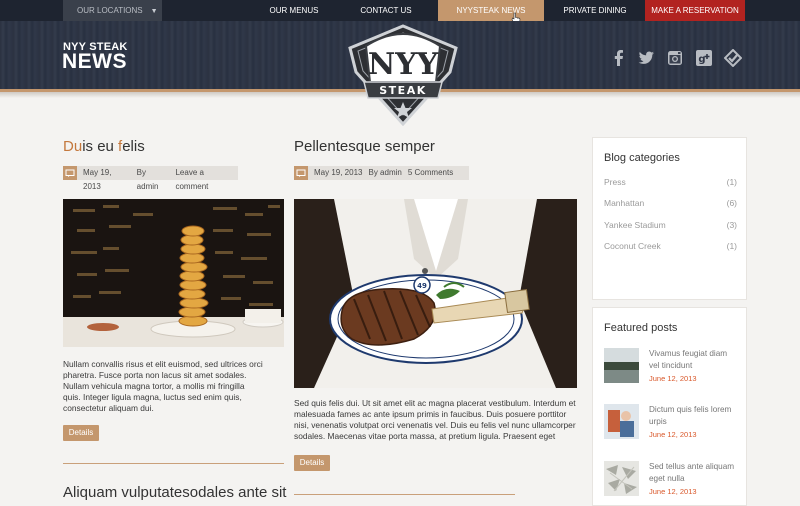 The width and height of the screenshot is (800, 506). I want to click on facebook-icon, so click(619, 58).